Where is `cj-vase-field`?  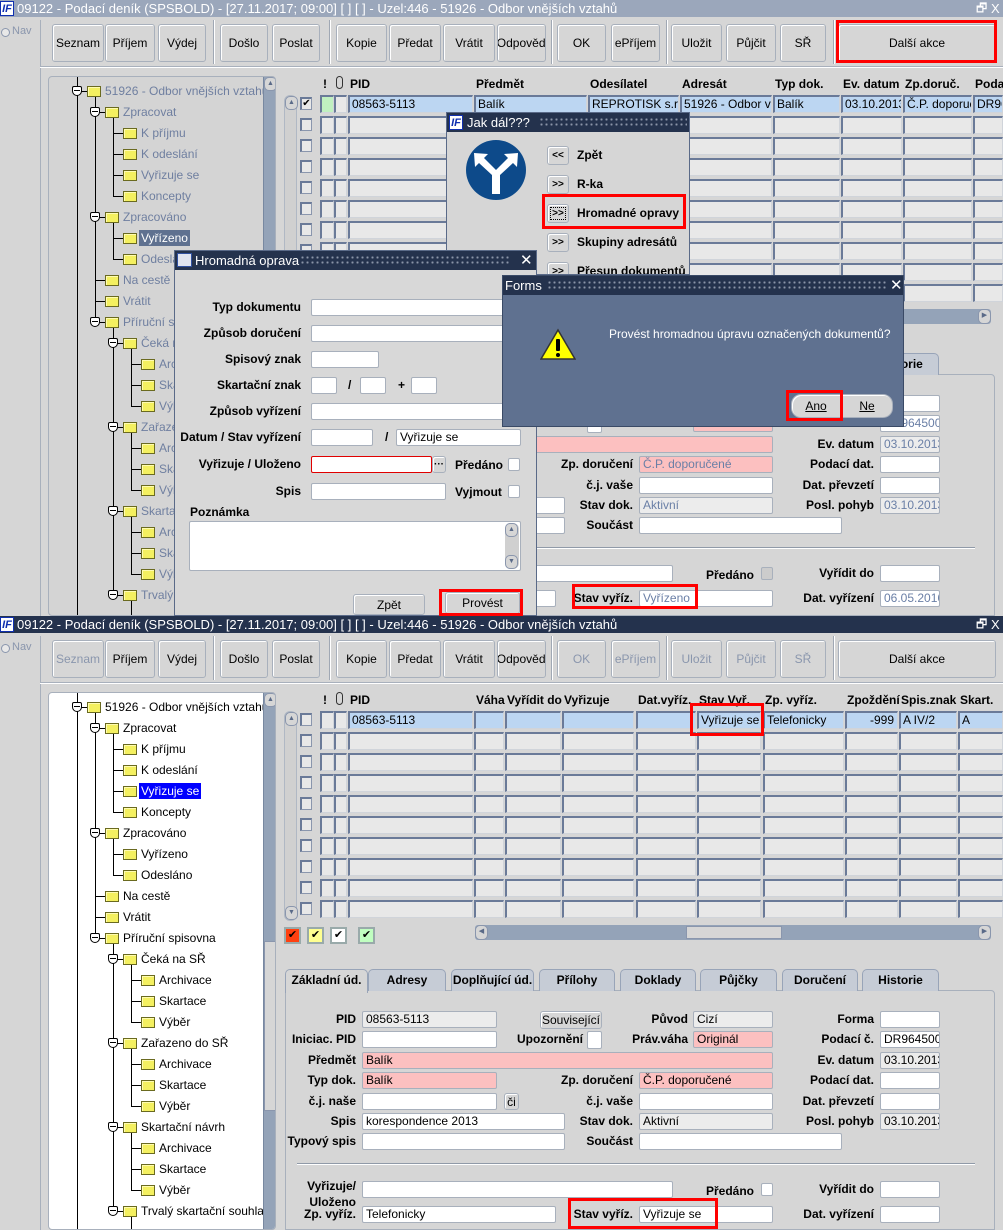
cj-vase-field is located at coordinates (706, 485).